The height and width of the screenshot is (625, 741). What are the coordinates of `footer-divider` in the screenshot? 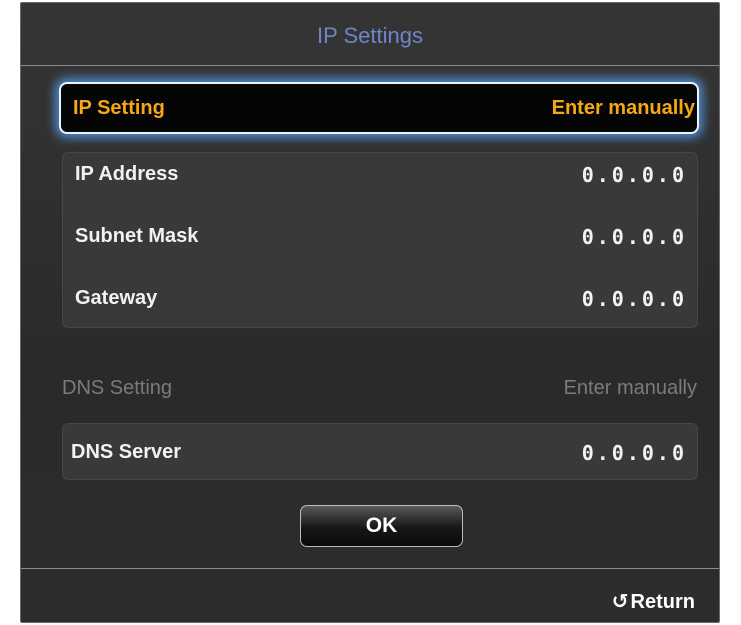 It's located at (370, 568).